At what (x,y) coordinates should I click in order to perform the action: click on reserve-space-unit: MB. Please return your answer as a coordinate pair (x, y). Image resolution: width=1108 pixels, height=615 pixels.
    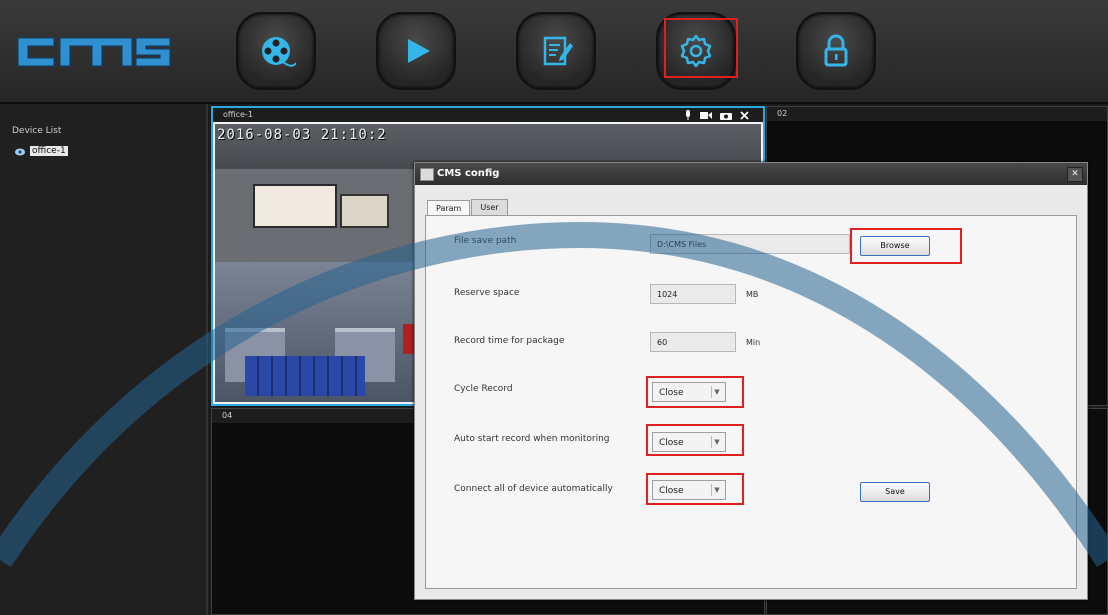
    Looking at the image, I should click on (752, 294).